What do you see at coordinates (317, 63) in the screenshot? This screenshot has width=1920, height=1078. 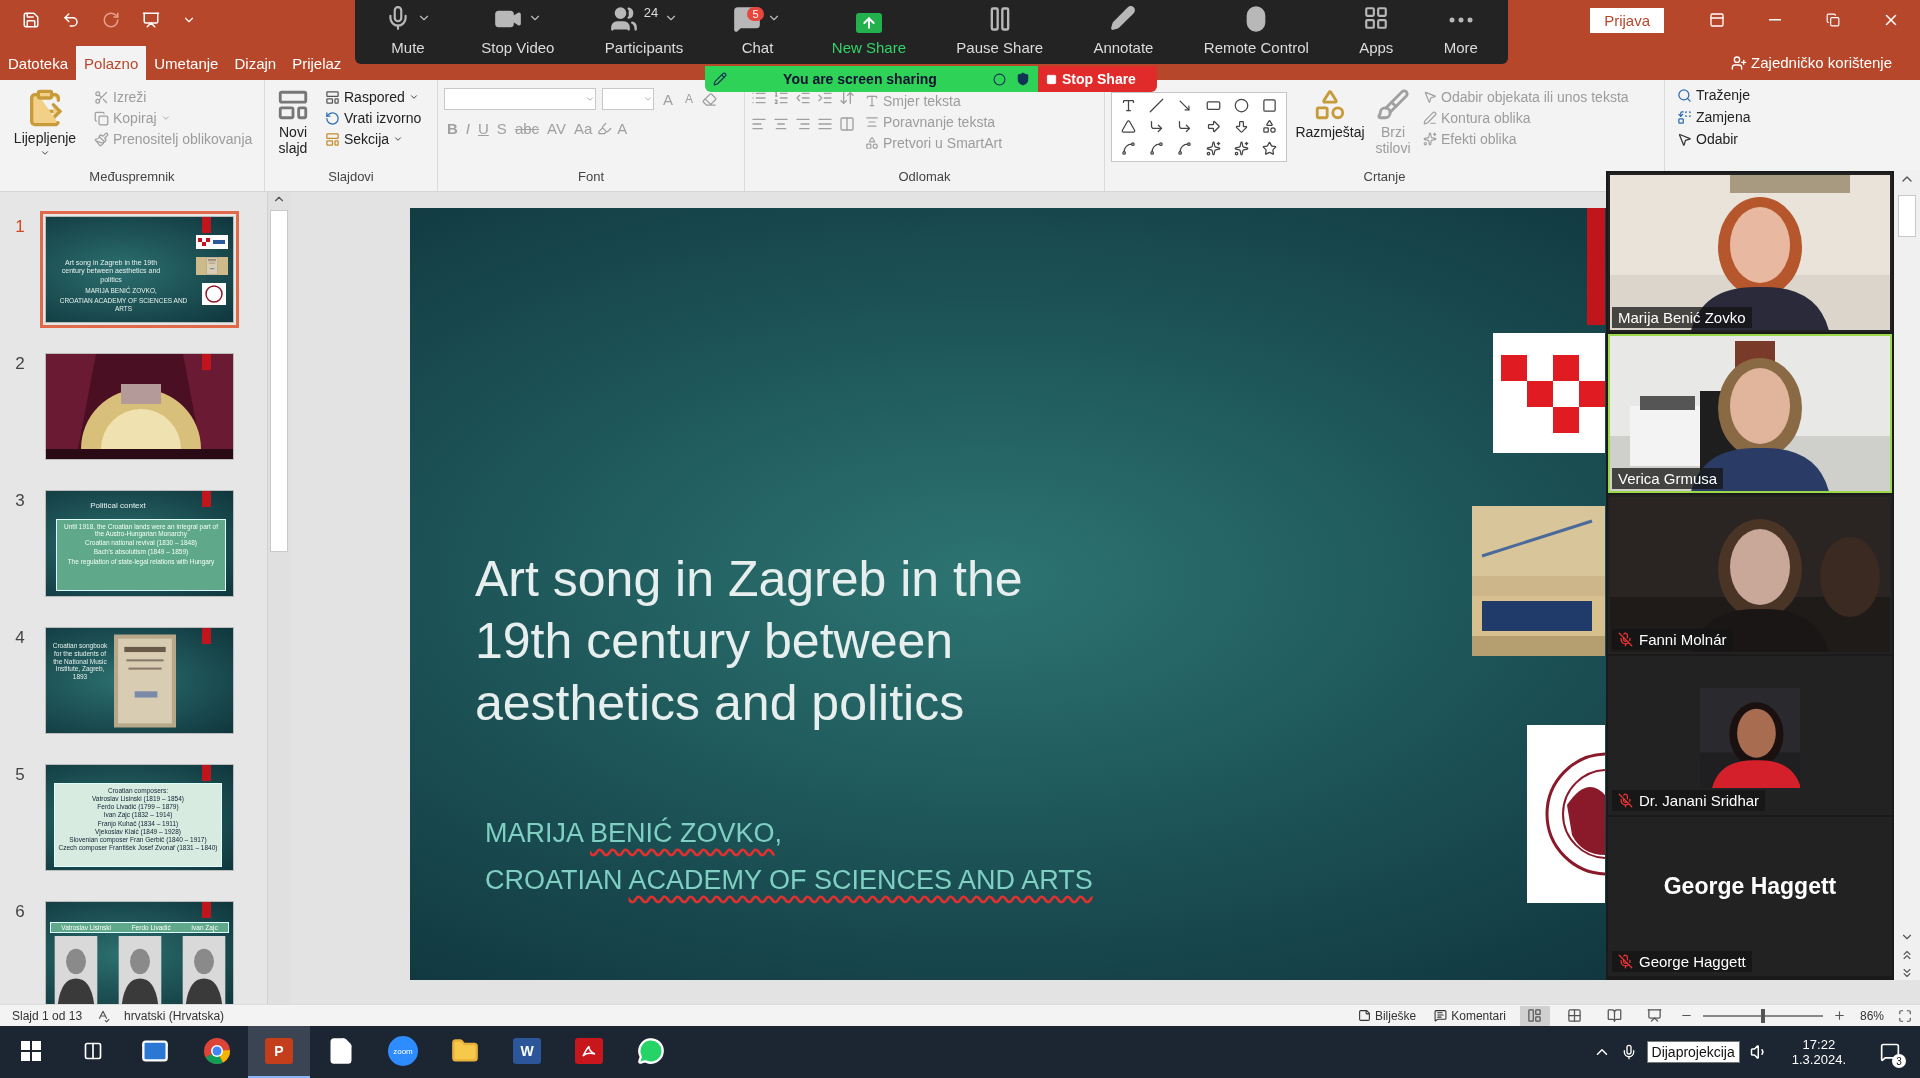 I see `ribbon-tab: Prijelaz` at bounding box center [317, 63].